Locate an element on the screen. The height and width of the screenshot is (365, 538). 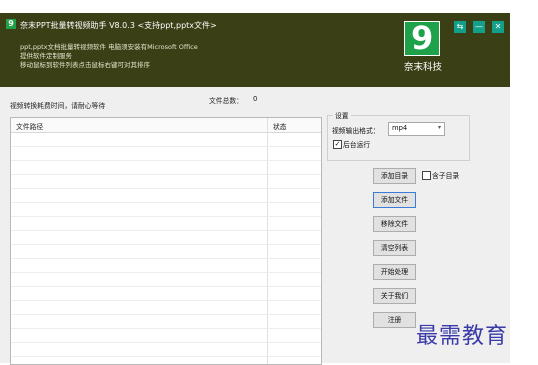
background-run-checkbox: ✓ is located at coordinates (337, 144).